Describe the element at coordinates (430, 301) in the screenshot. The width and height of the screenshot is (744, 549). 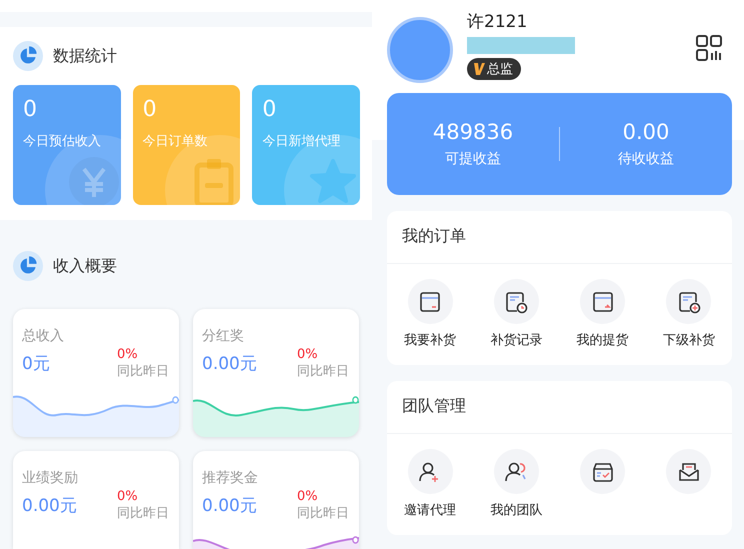
I see `box-minus-icon` at that location.